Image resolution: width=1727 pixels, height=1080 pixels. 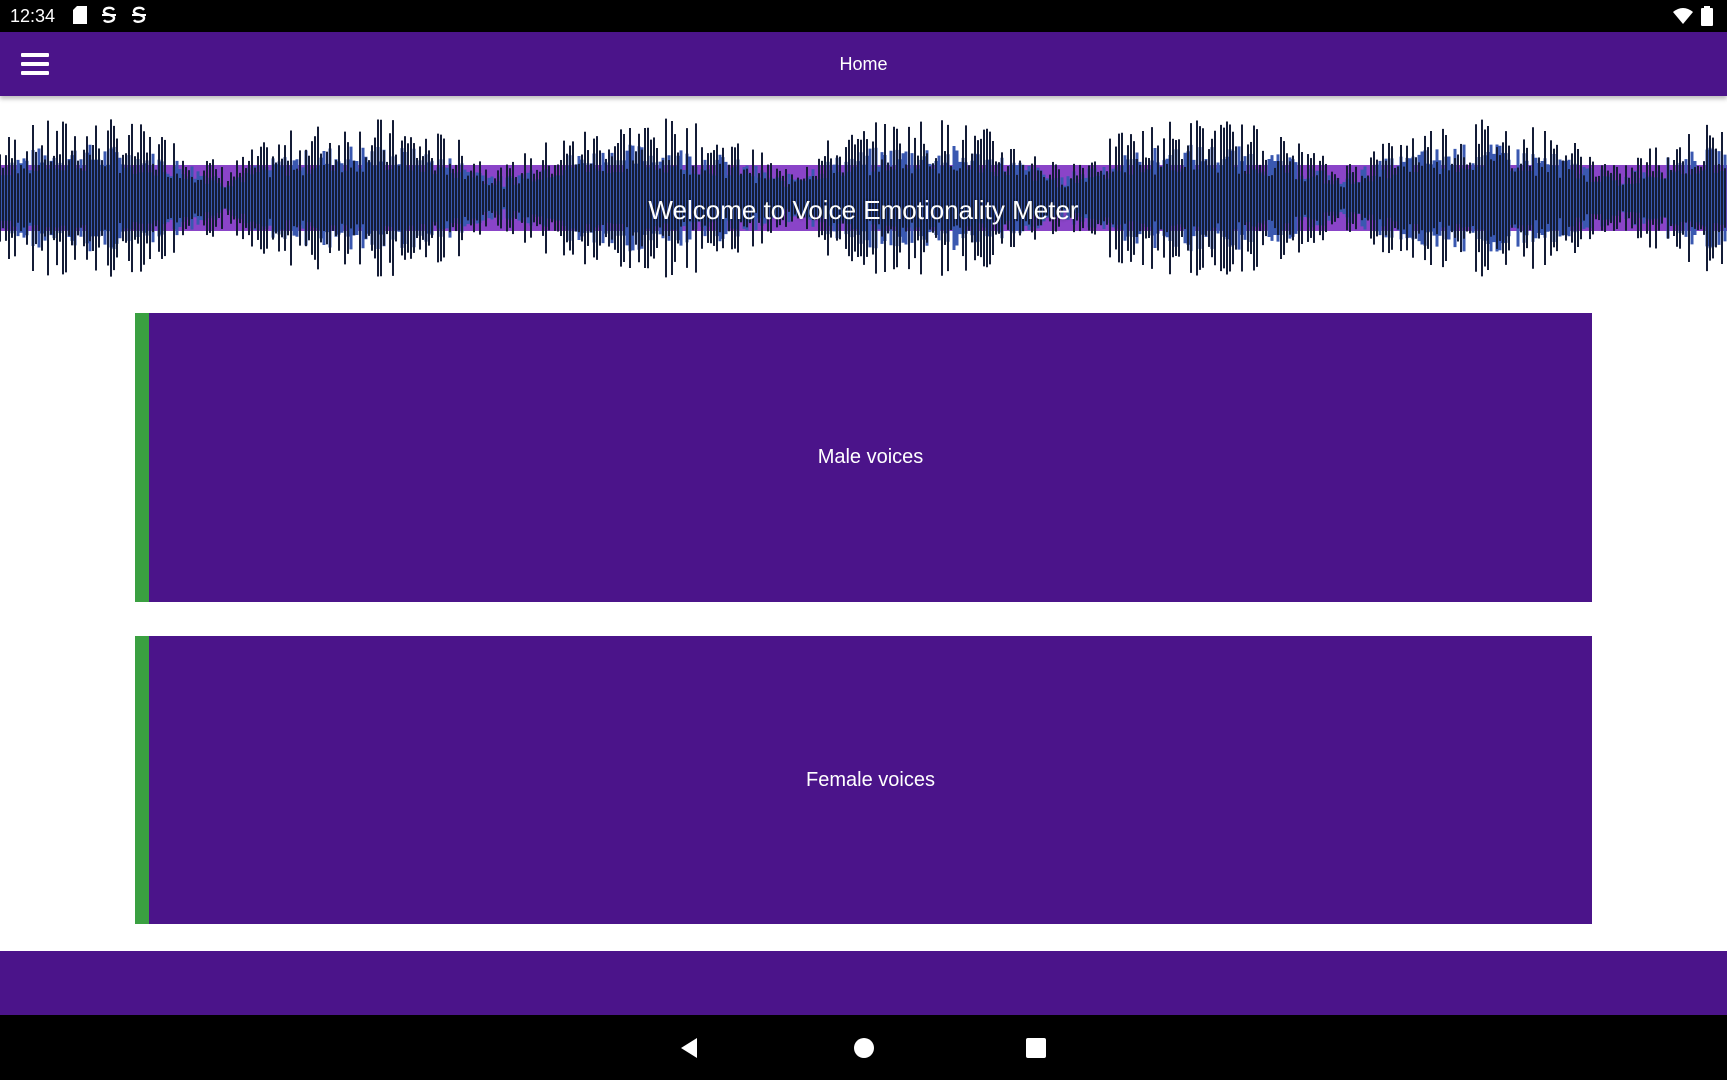 I want to click on status-bar: 12:34, so click(x=863, y=16).